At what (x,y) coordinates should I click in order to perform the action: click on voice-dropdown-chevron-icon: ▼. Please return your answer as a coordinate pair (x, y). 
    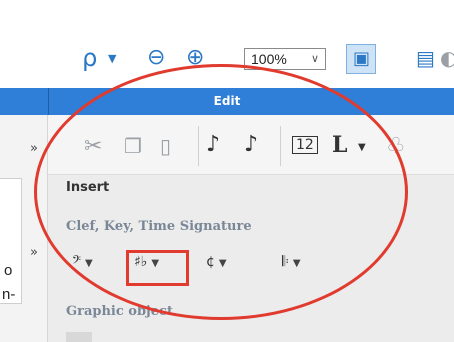
    Looking at the image, I should click on (112, 58).